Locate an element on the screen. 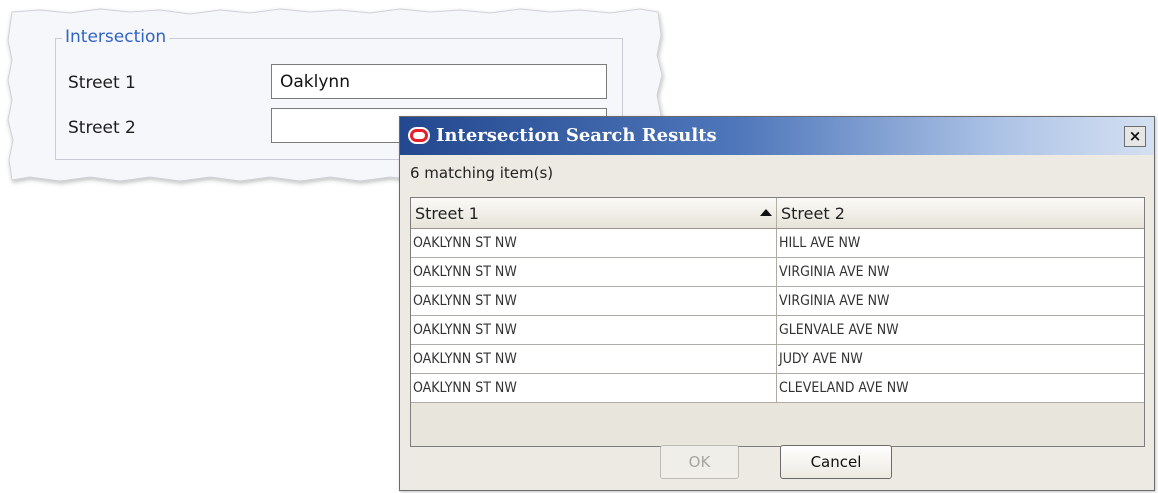  dialog-title: Intersection Search Results is located at coordinates (576, 135).